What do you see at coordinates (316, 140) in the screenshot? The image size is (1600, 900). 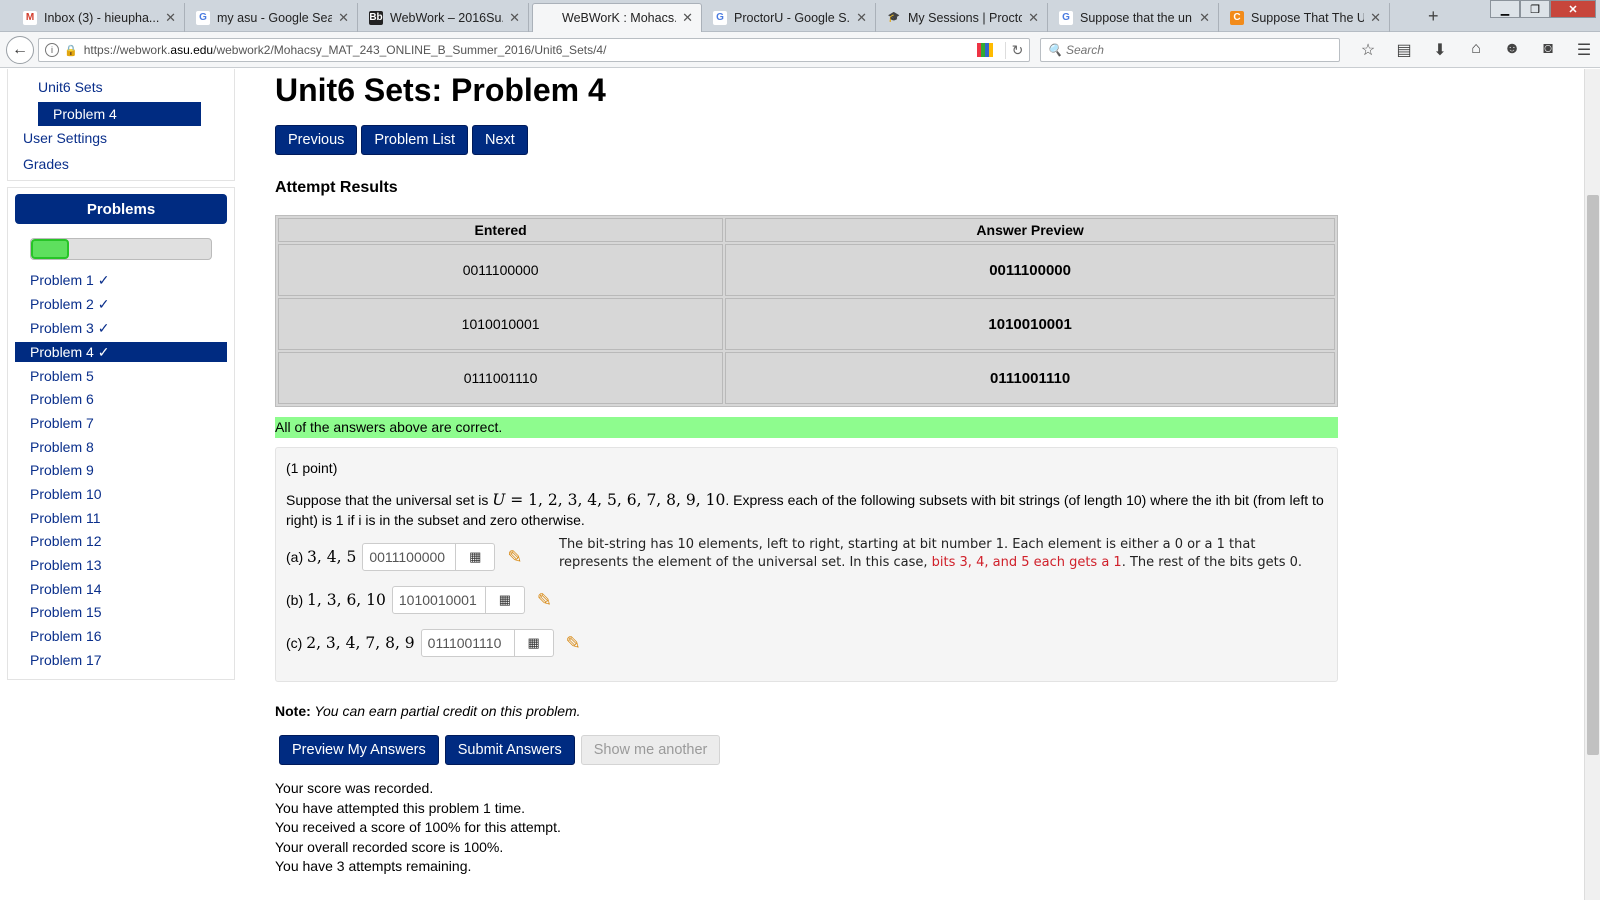 I see `previous-button: Previous` at bounding box center [316, 140].